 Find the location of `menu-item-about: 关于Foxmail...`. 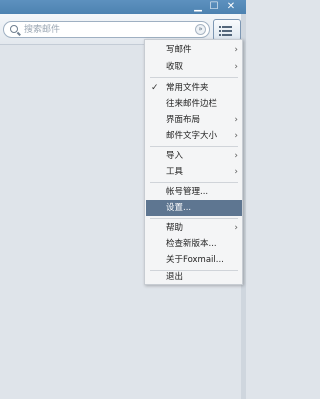

menu-item-about: 关于Foxmail... is located at coordinates (194, 260).